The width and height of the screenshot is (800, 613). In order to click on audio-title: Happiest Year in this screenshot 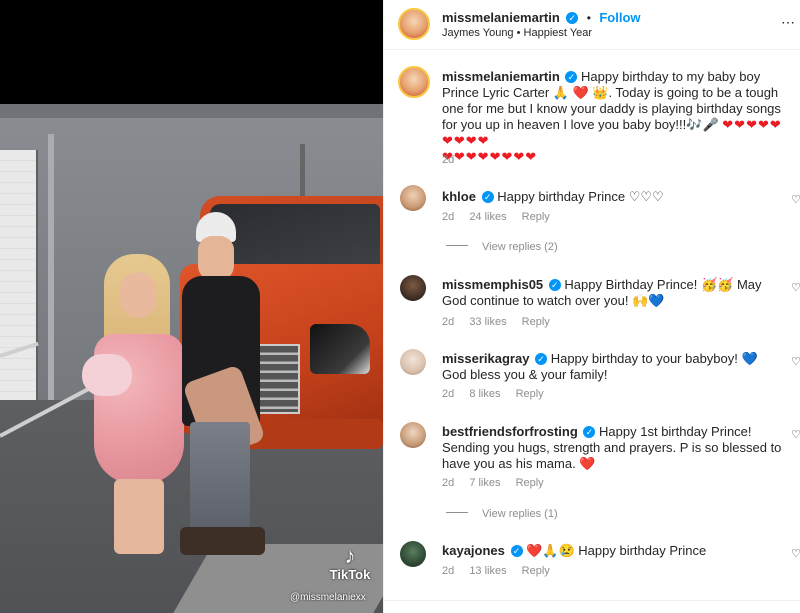, I will do `click(558, 33)`.